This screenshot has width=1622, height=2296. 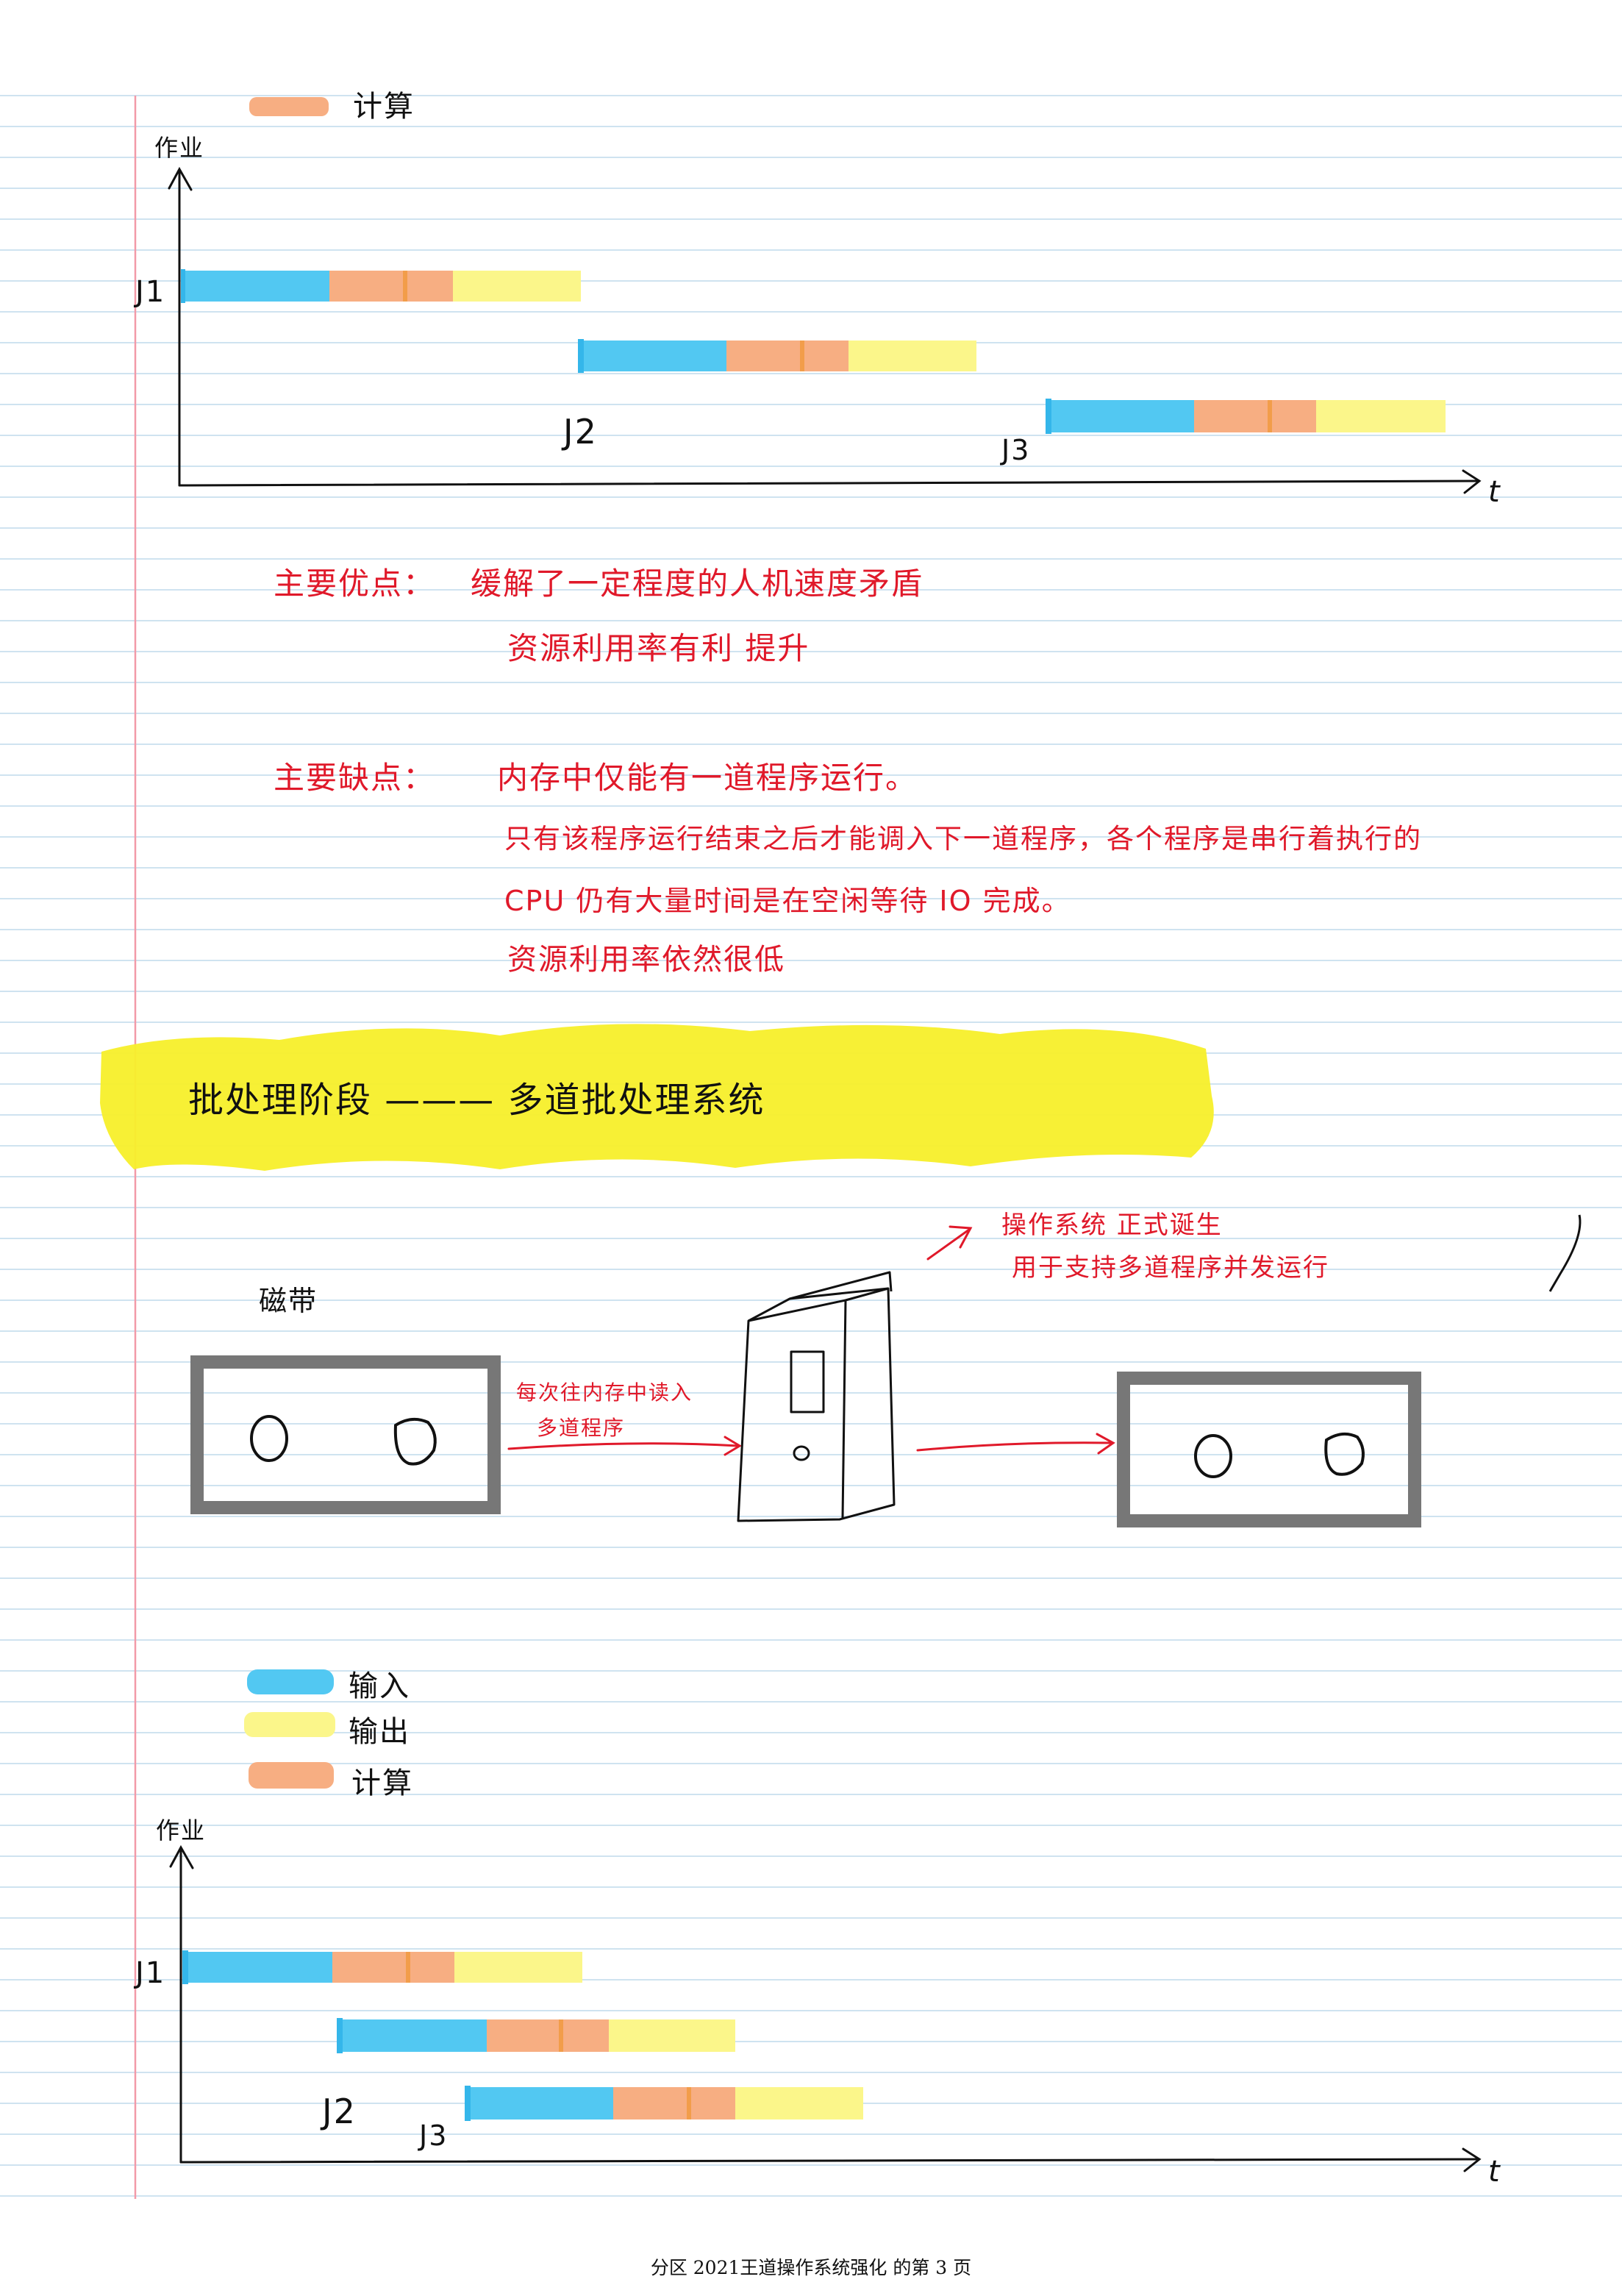 I want to click on arrow-label-line-2: 多道程序, so click(x=581, y=1428).